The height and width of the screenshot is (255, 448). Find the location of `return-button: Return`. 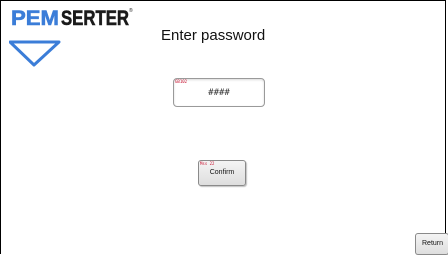

return-button: Return is located at coordinates (431, 244).